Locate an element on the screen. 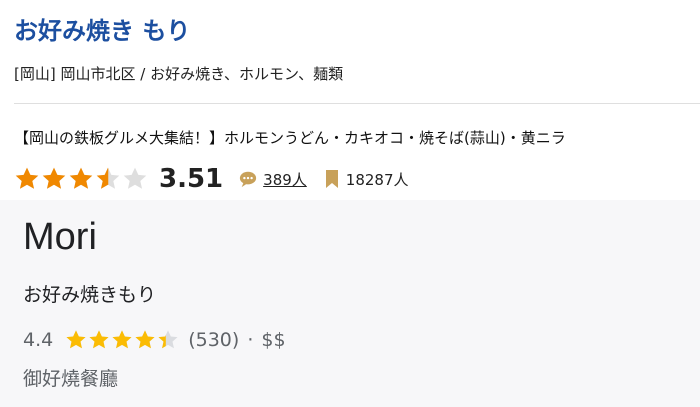 This screenshot has height=407, width=700. tabelog-star-rating is located at coordinates (81, 179).